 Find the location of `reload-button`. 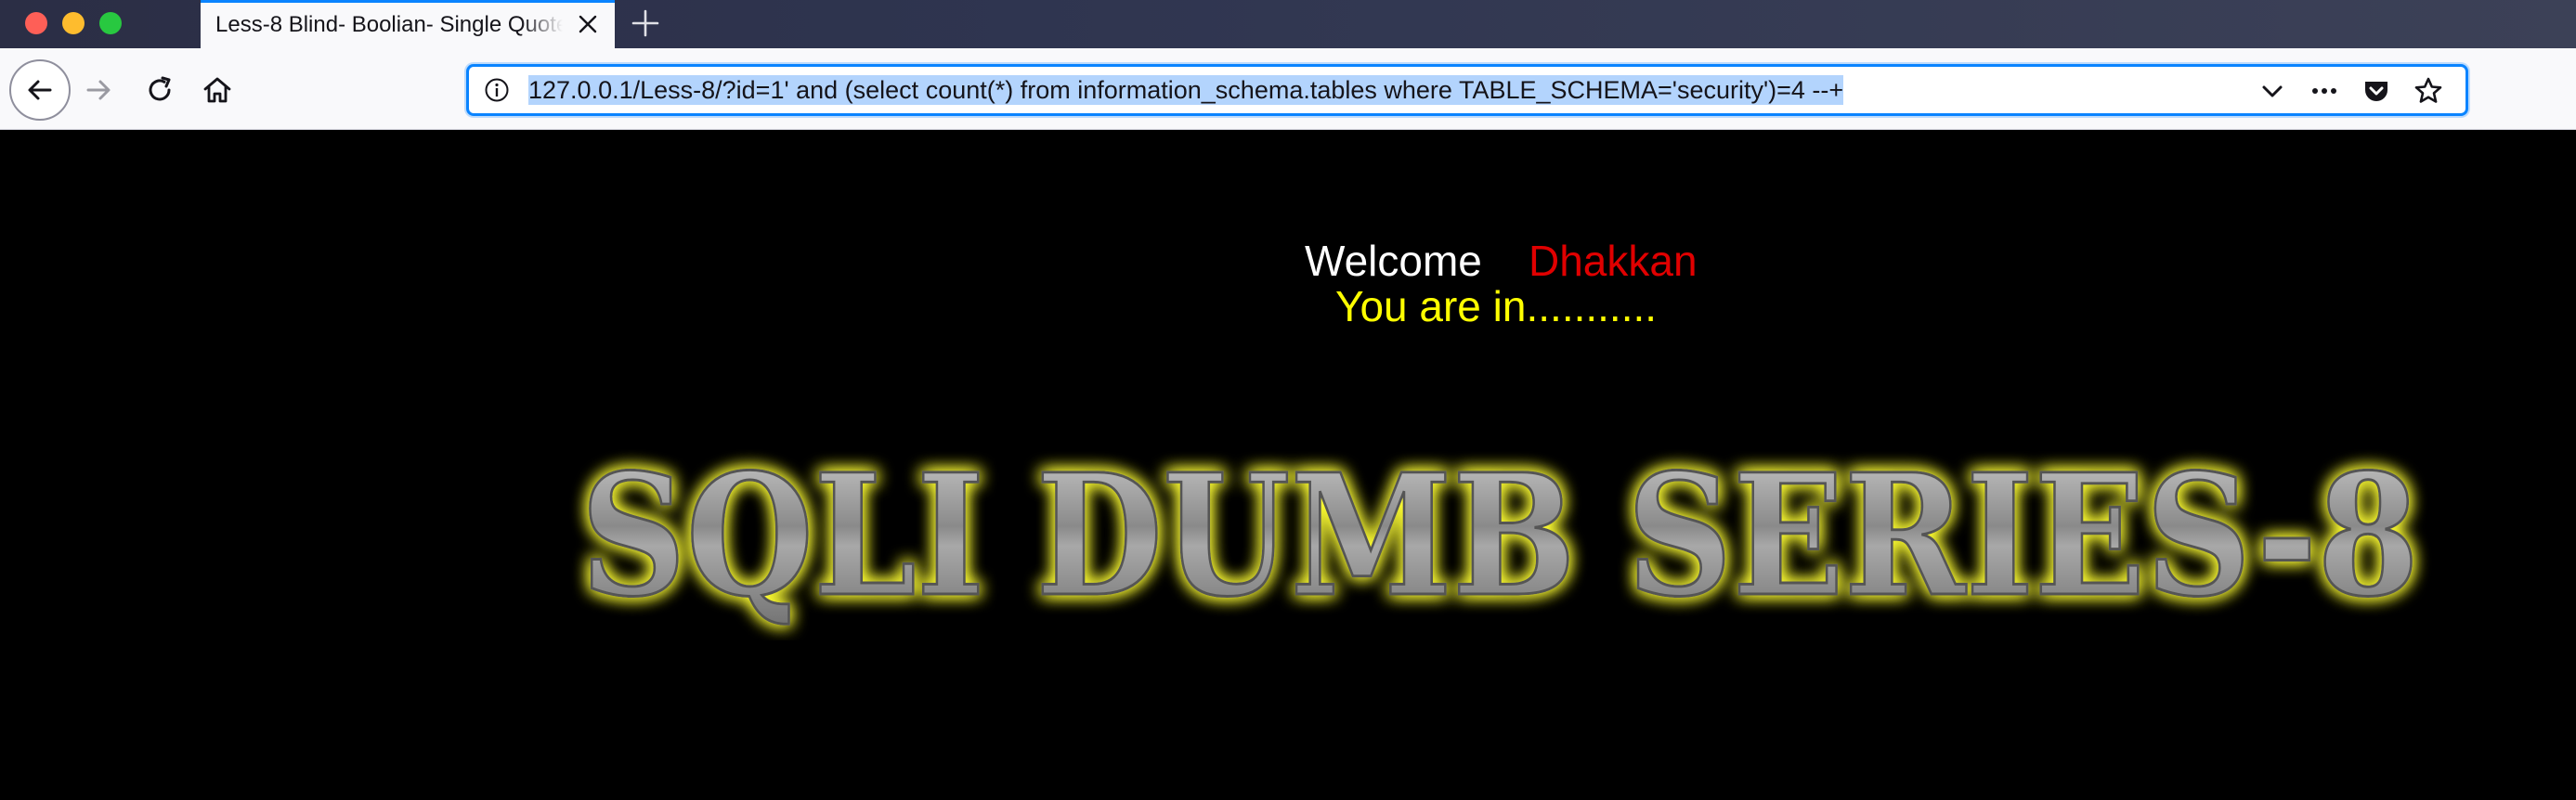

reload-button is located at coordinates (160, 90).